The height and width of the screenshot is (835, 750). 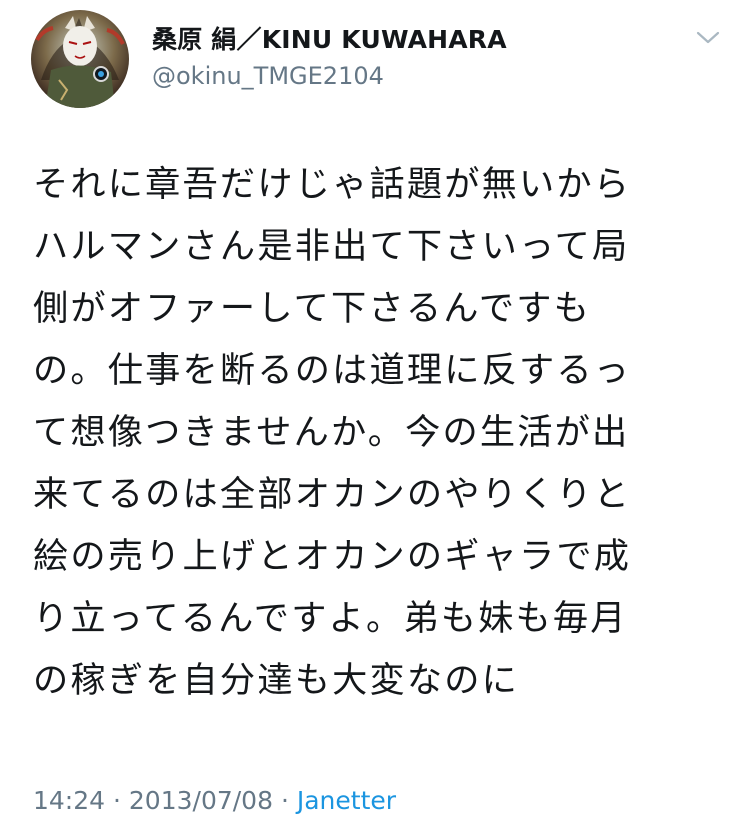 I want to click on avatar, so click(x=80, y=59).